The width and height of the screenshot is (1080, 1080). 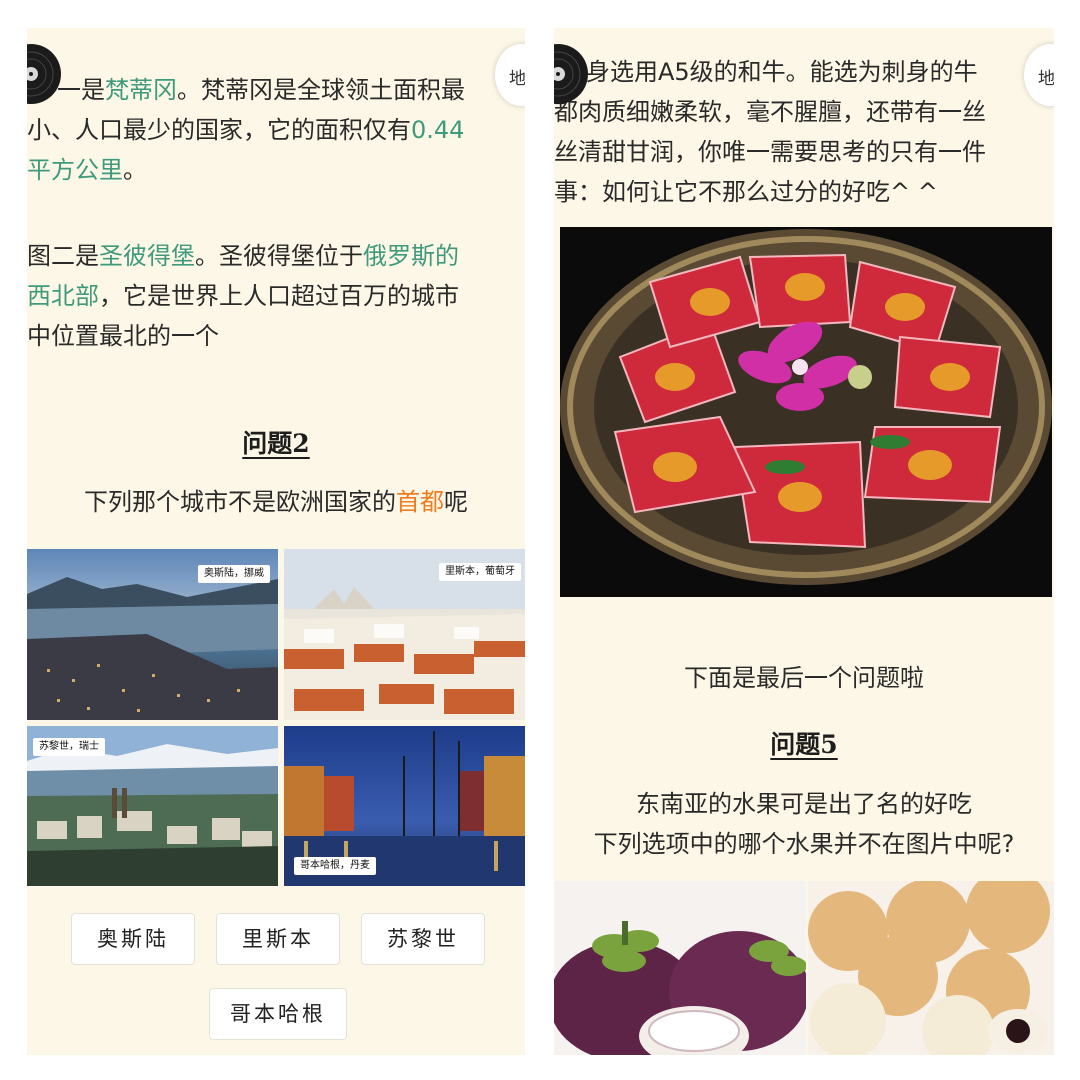 What do you see at coordinates (63, 256) in the screenshot?
I see `p2-prefix: 图二是` at bounding box center [63, 256].